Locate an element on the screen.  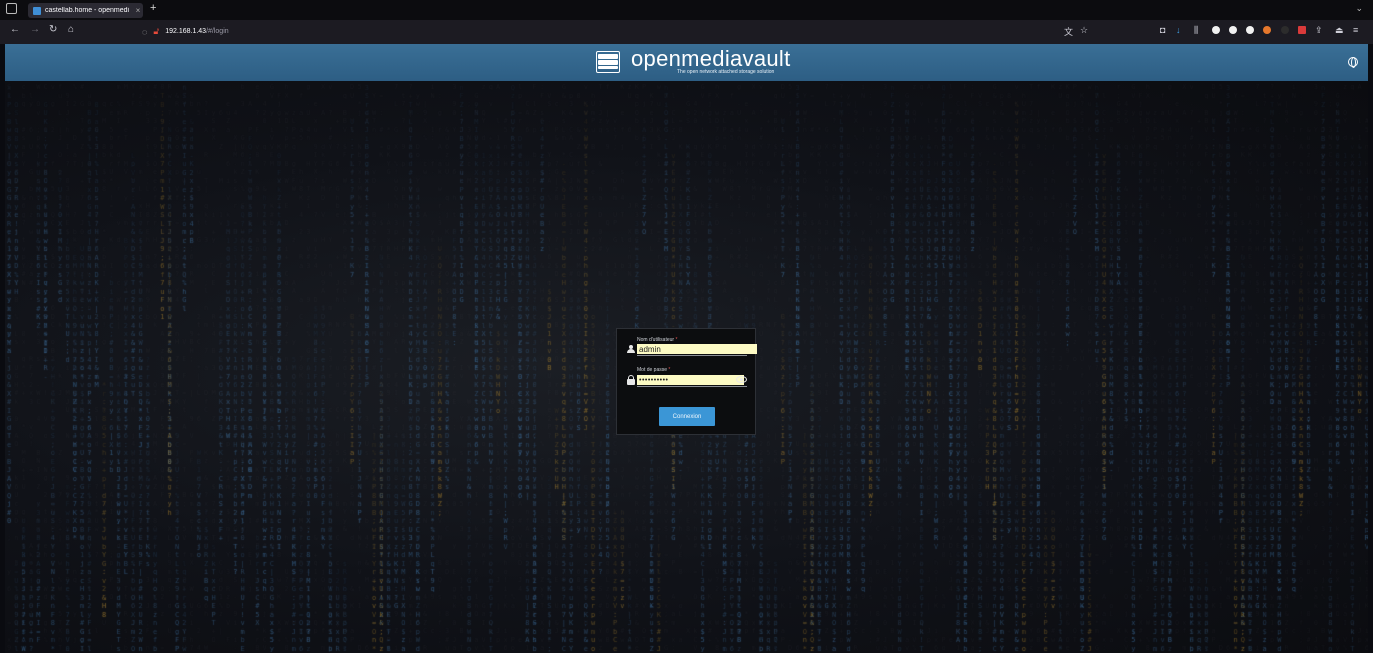
favicon-icon is located at coordinates (37, 10).